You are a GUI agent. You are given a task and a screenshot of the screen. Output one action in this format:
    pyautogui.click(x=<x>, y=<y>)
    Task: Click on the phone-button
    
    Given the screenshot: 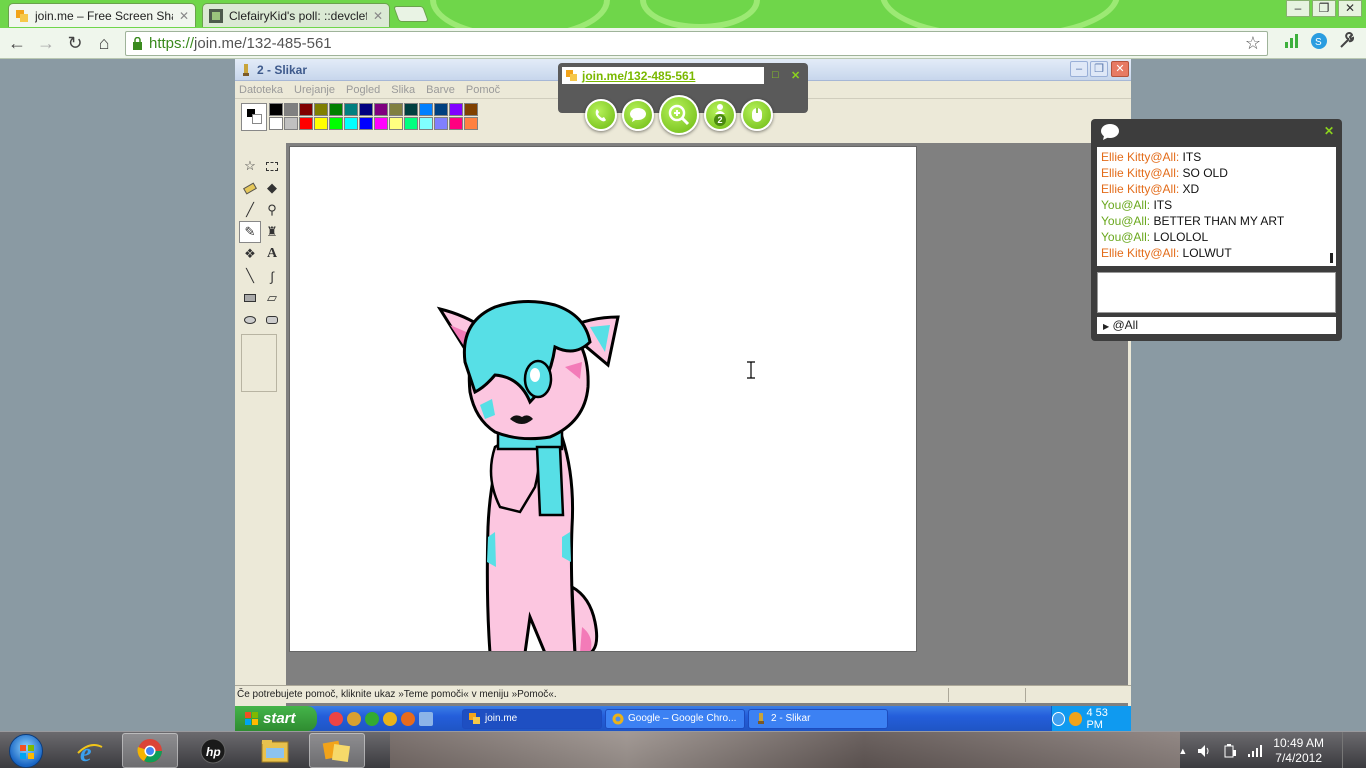 What is the action you would take?
    pyautogui.click(x=601, y=115)
    